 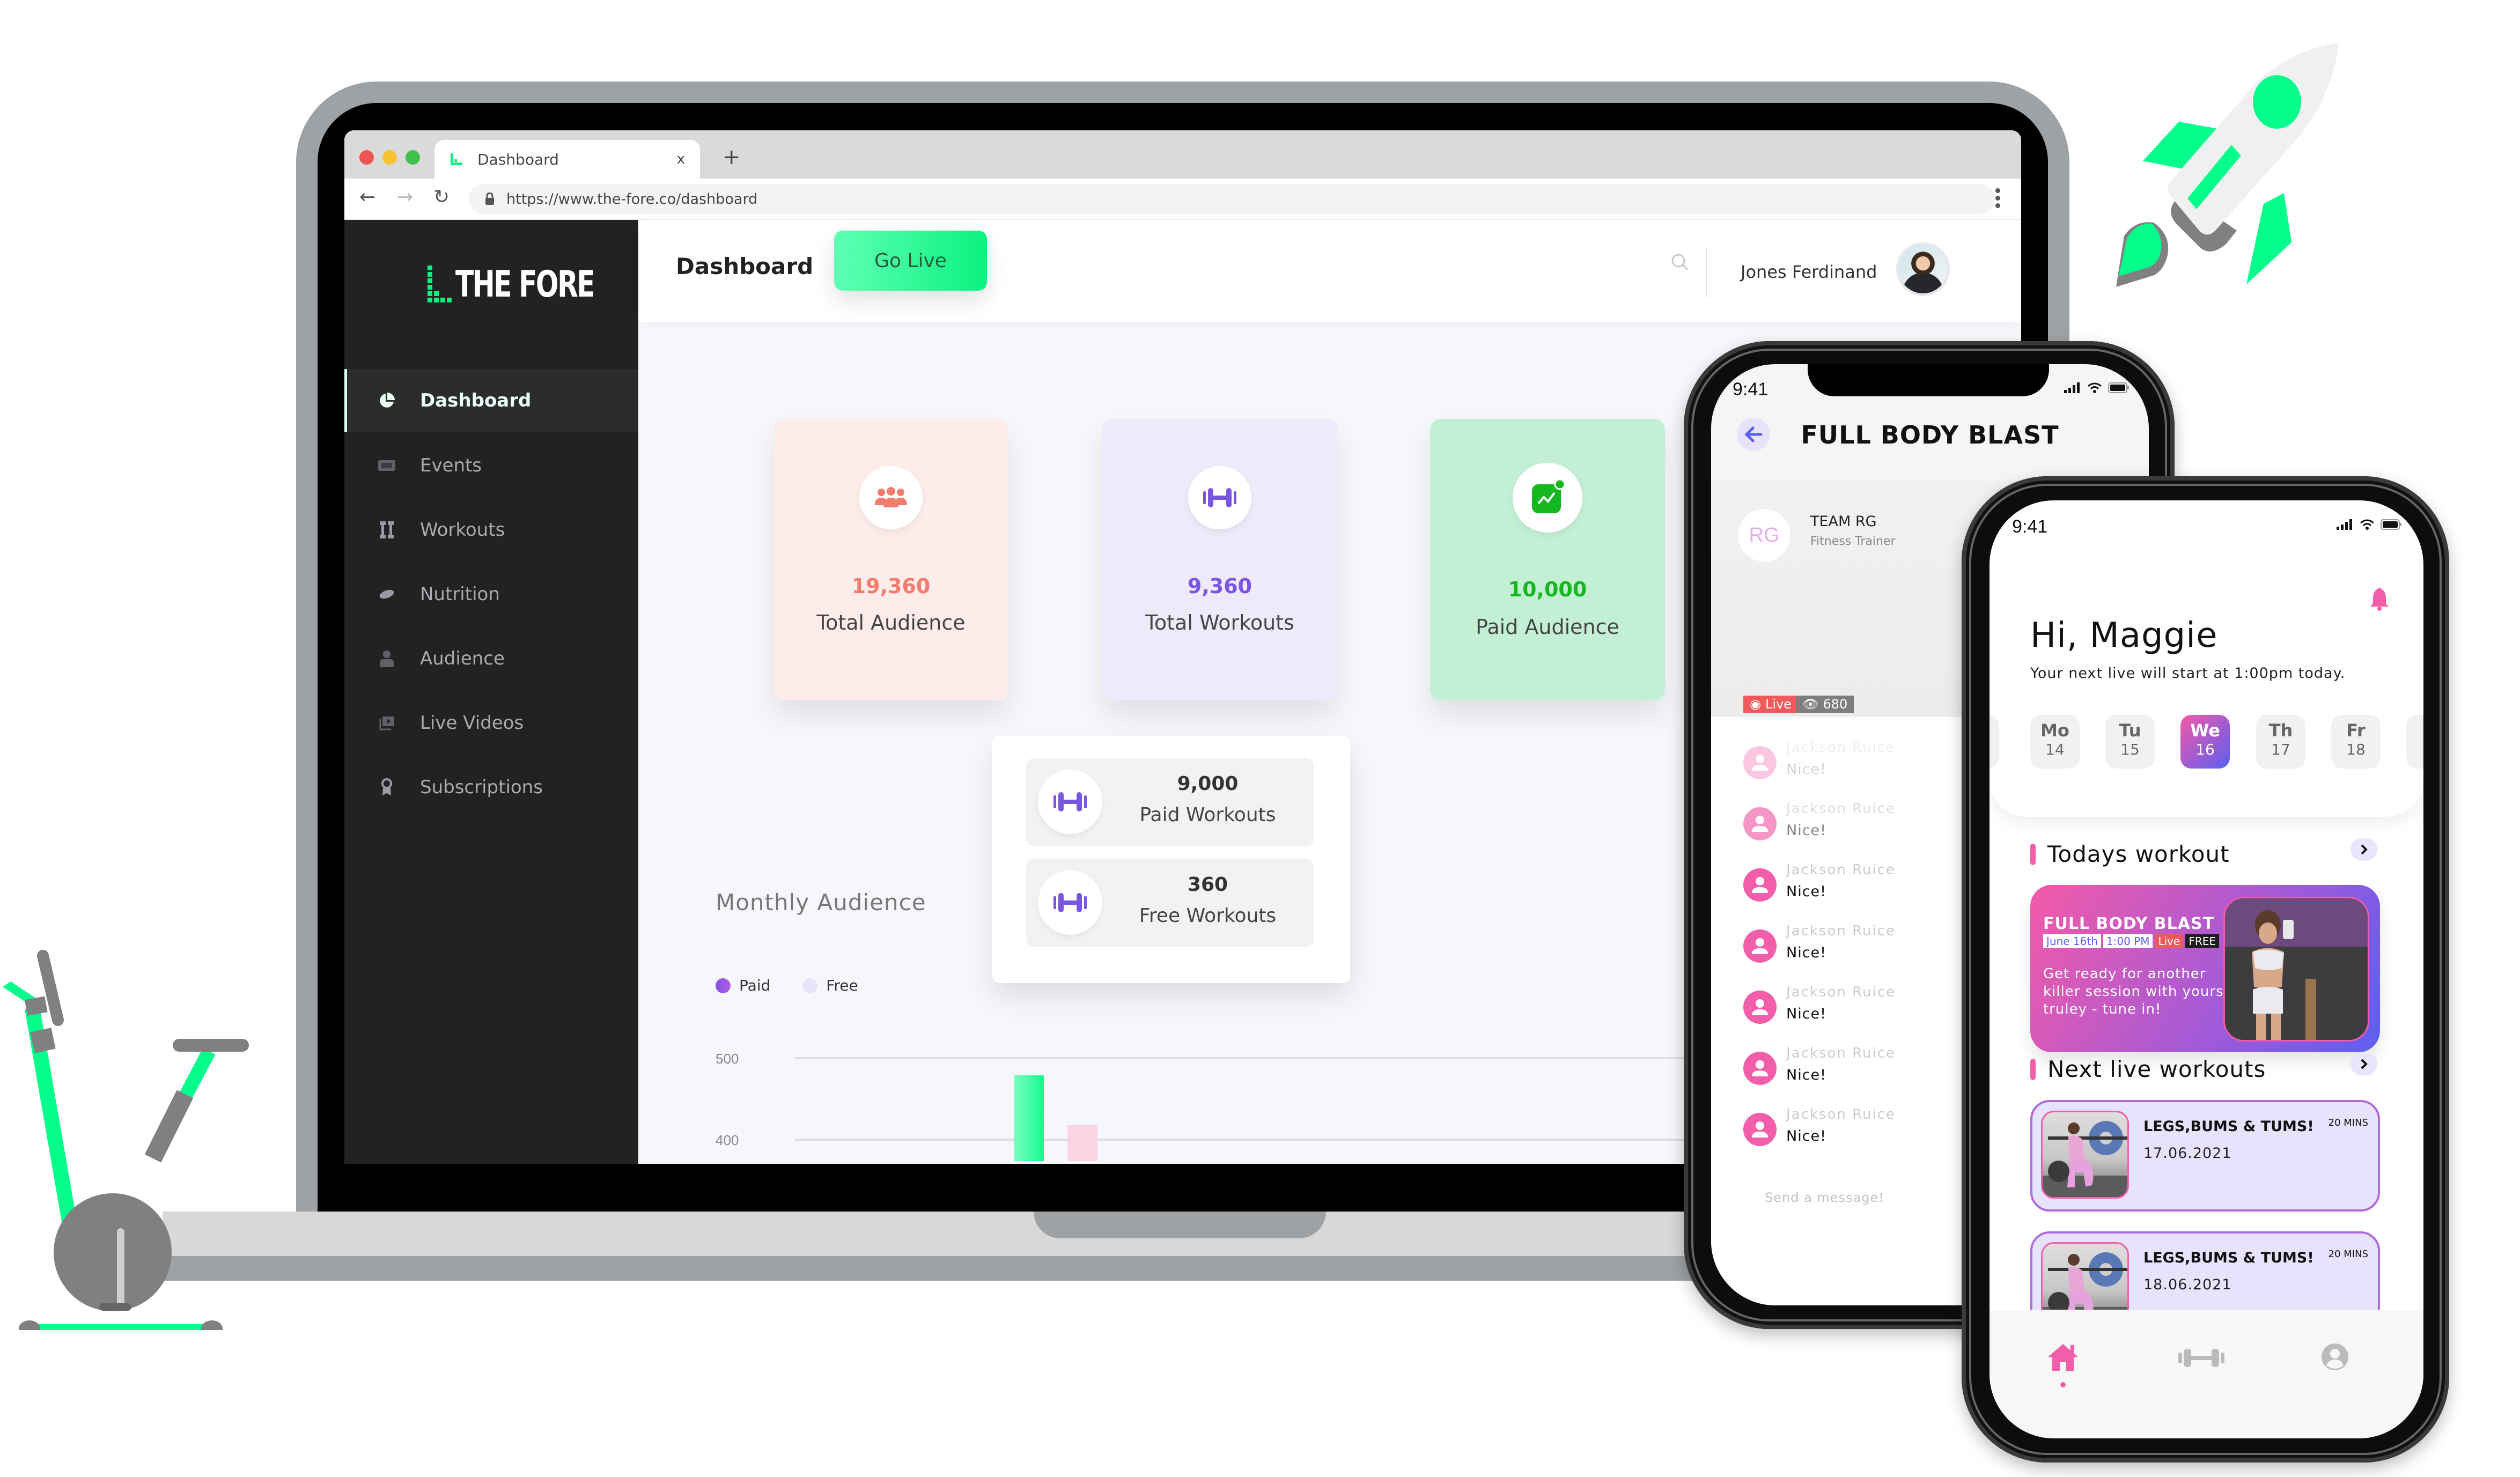 What do you see at coordinates (2201, 1359) in the screenshot?
I see `nav-workouts-tab` at bounding box center [2201, 1359].